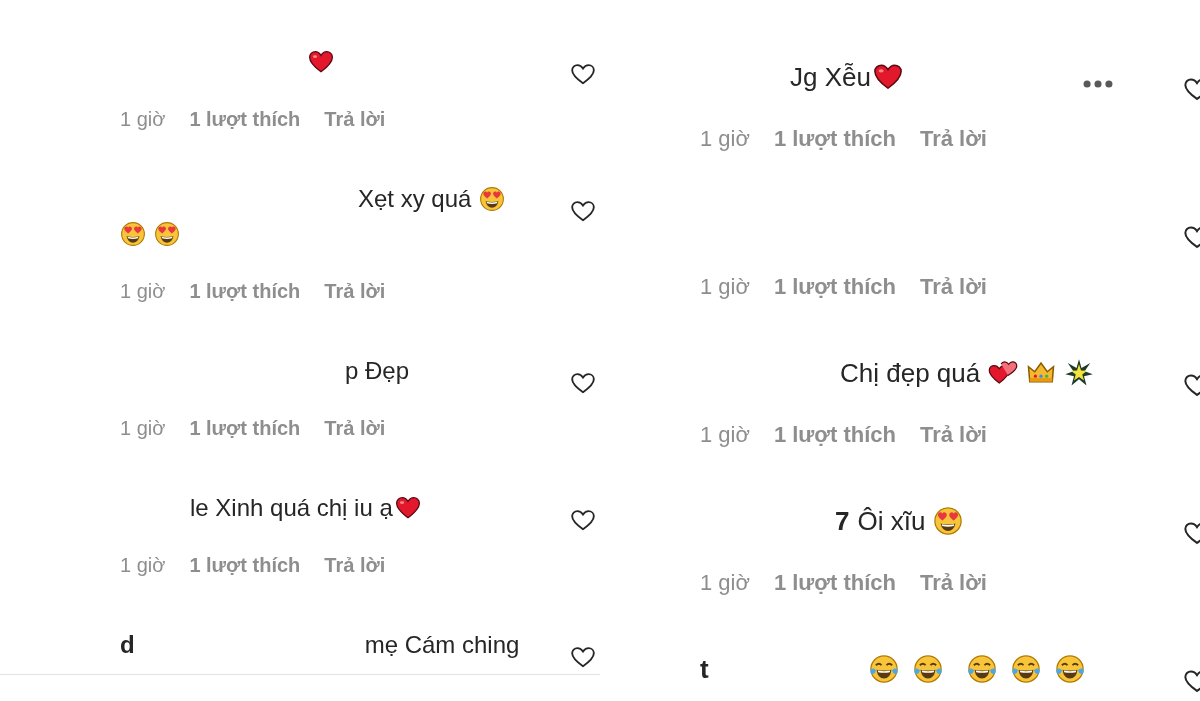 The image size is (1200, 701). I want to click on username: 7, so click(842, 521).